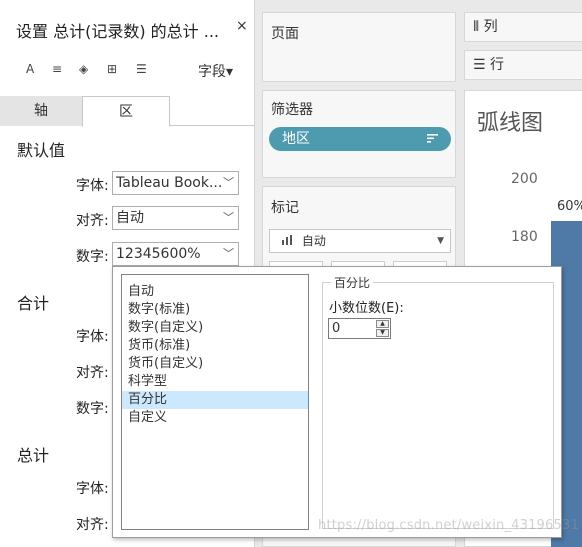 Image resolution: width=582 pixels, height=547 pixels. I want to click on watermark-text: https://blog.csdn.net/weixin_43196531, so click(448, 525).